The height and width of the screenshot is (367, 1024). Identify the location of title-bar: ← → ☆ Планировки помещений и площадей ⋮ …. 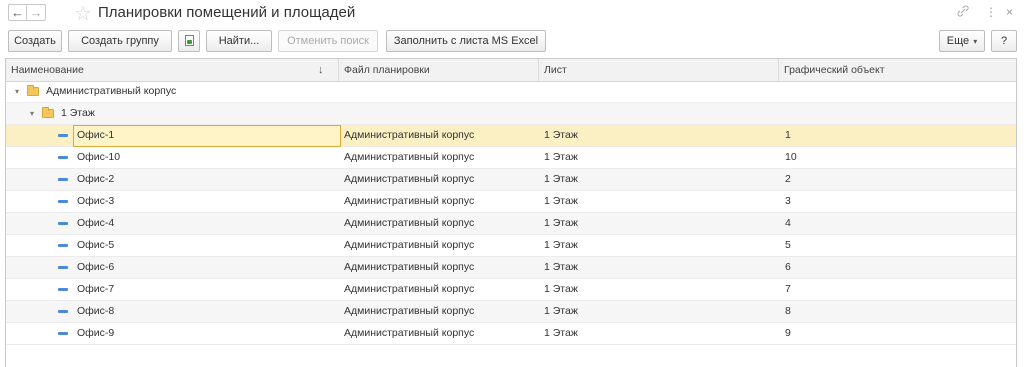
(512, 13).